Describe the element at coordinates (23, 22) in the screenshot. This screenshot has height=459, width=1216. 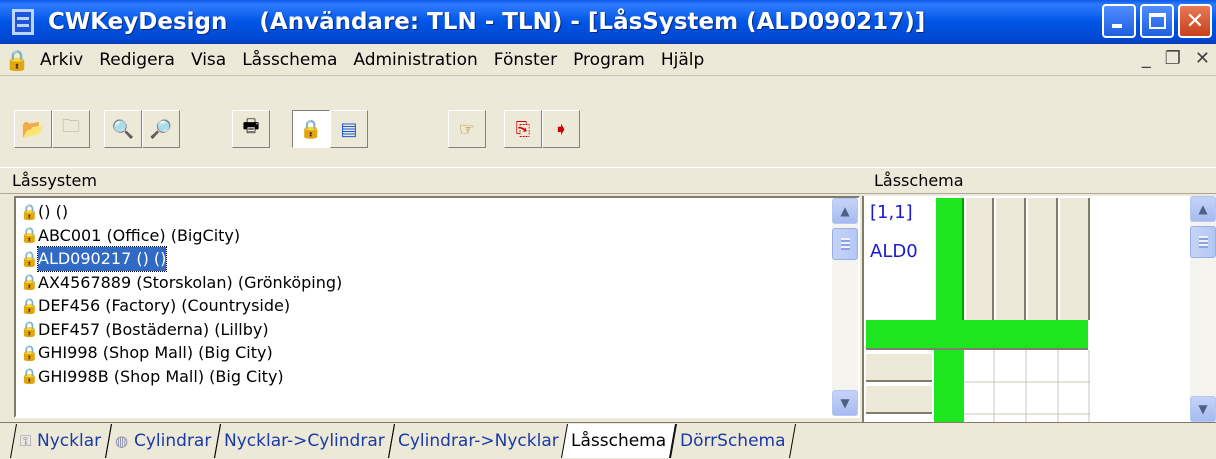
I see `app-icon` at that location.